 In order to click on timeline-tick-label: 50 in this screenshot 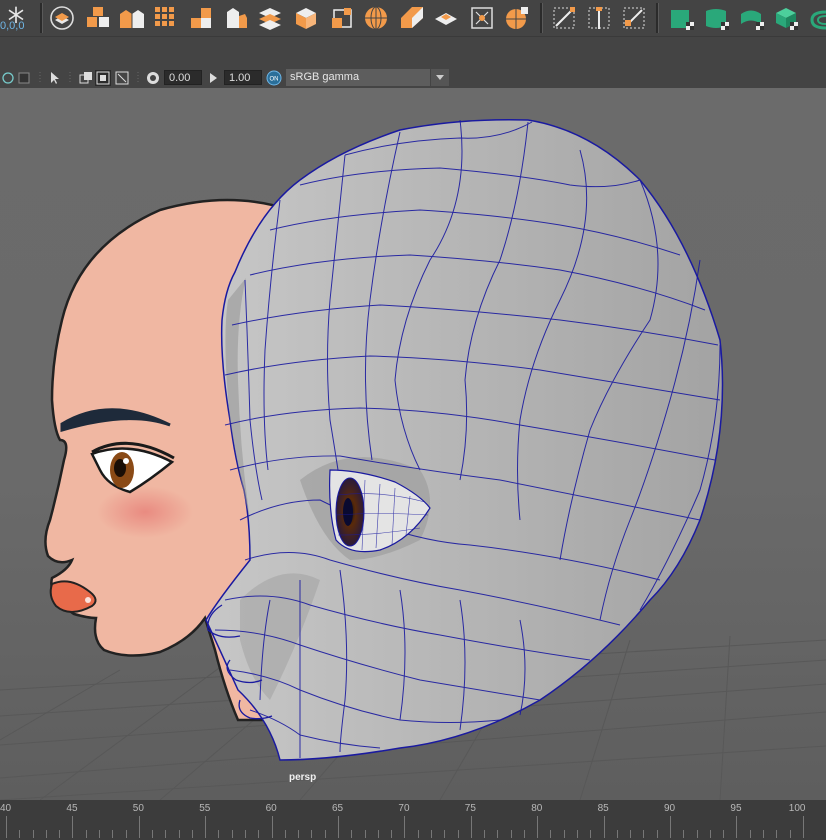, I will do `click(138, 808)`.